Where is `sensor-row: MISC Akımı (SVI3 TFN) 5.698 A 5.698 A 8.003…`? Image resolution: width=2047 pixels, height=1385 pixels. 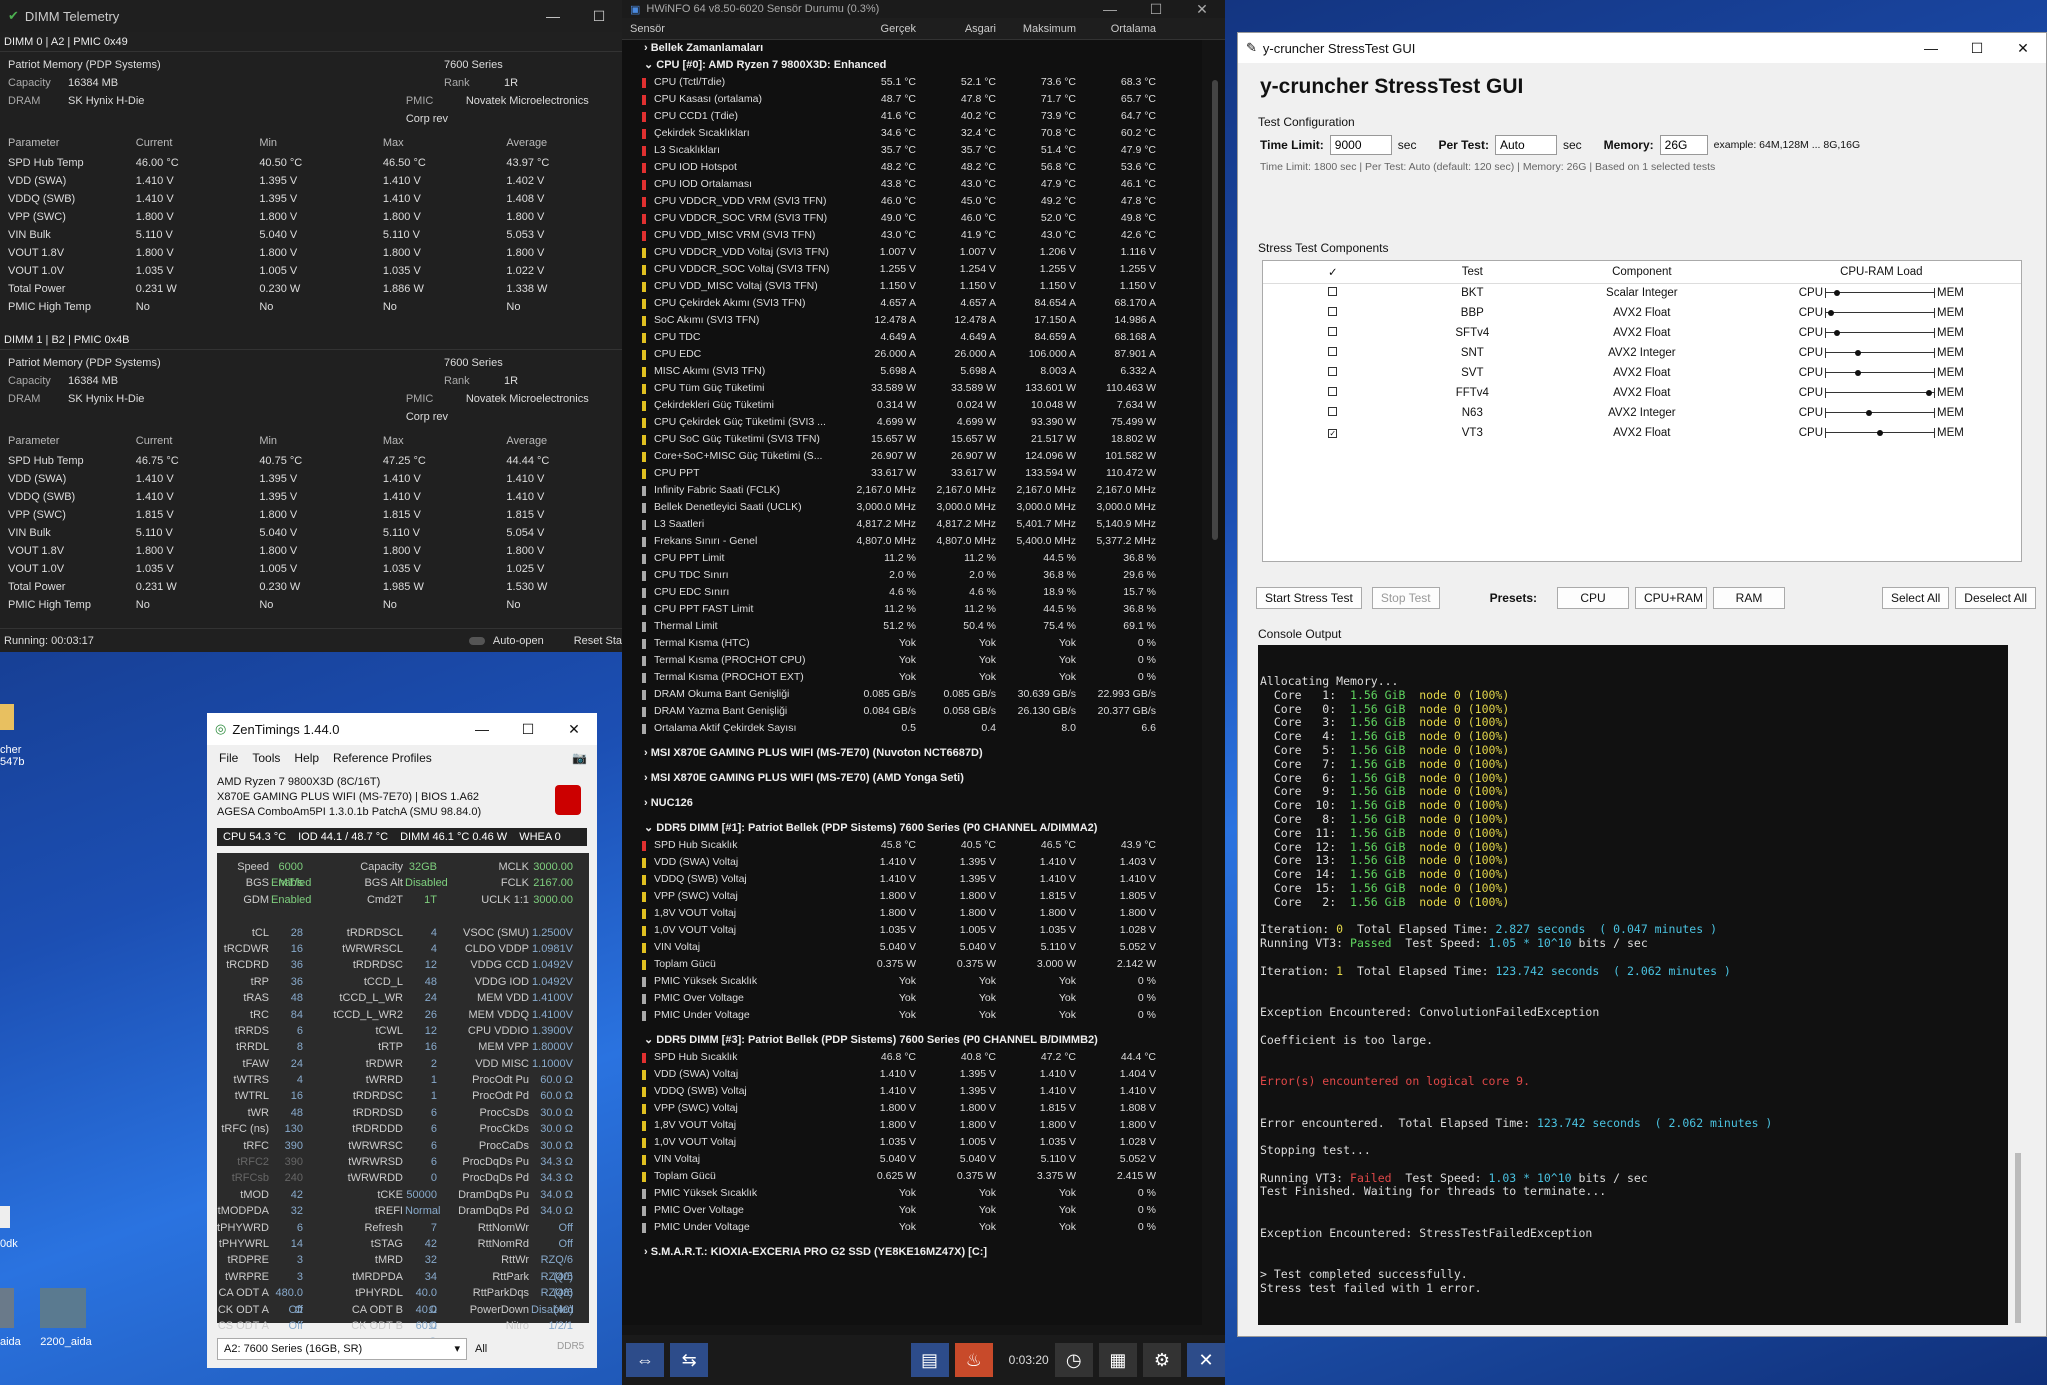
sensor-row: MISC Akımı (SVI3 TFN) 5.698 A 5.698 A 8.003… is located at coordinates (912, 371).